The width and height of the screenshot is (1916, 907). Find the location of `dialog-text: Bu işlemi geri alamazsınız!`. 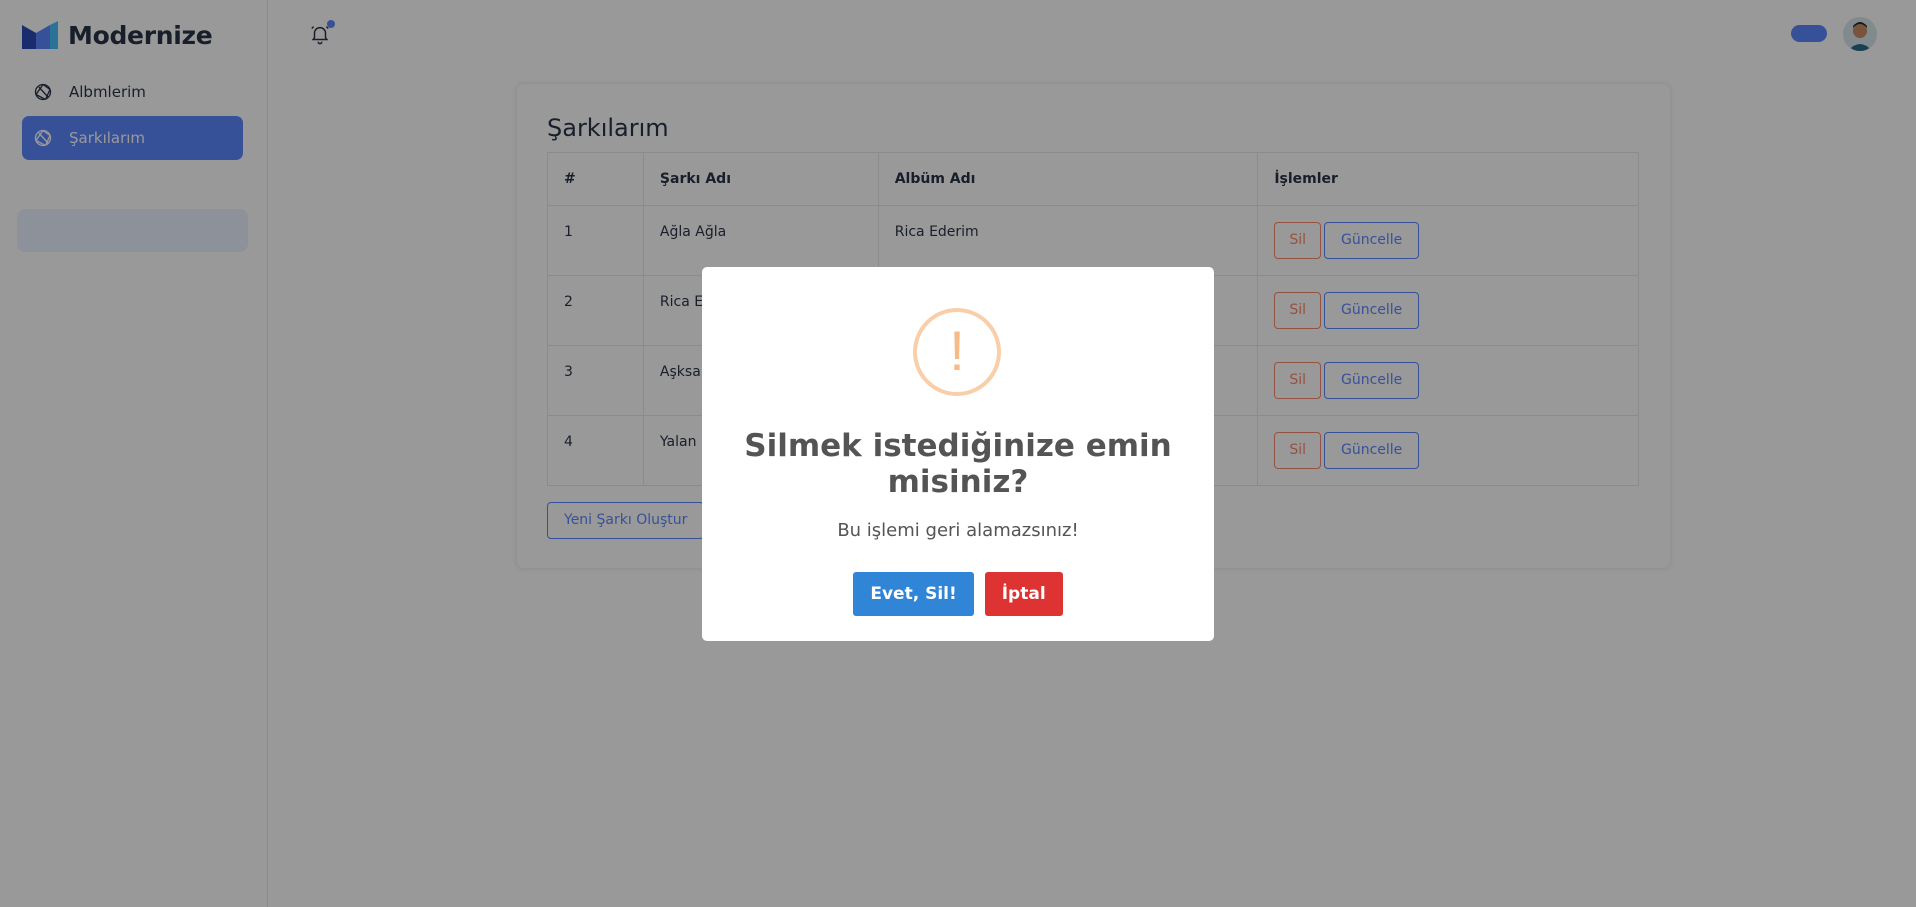

dialog-text: Bu işlemi geri alamazsınız! is located at coordinates (958, 530).